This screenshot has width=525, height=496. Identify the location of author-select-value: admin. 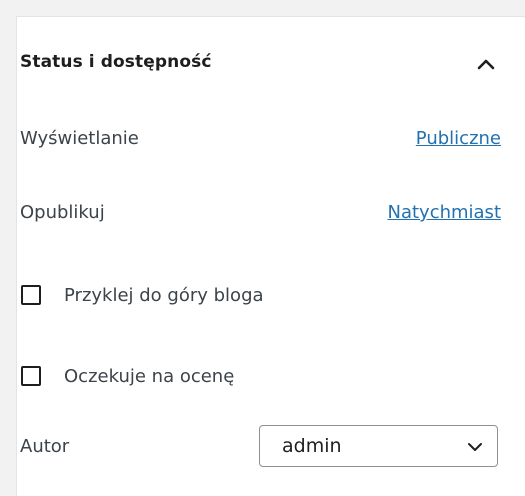
(312, 446).